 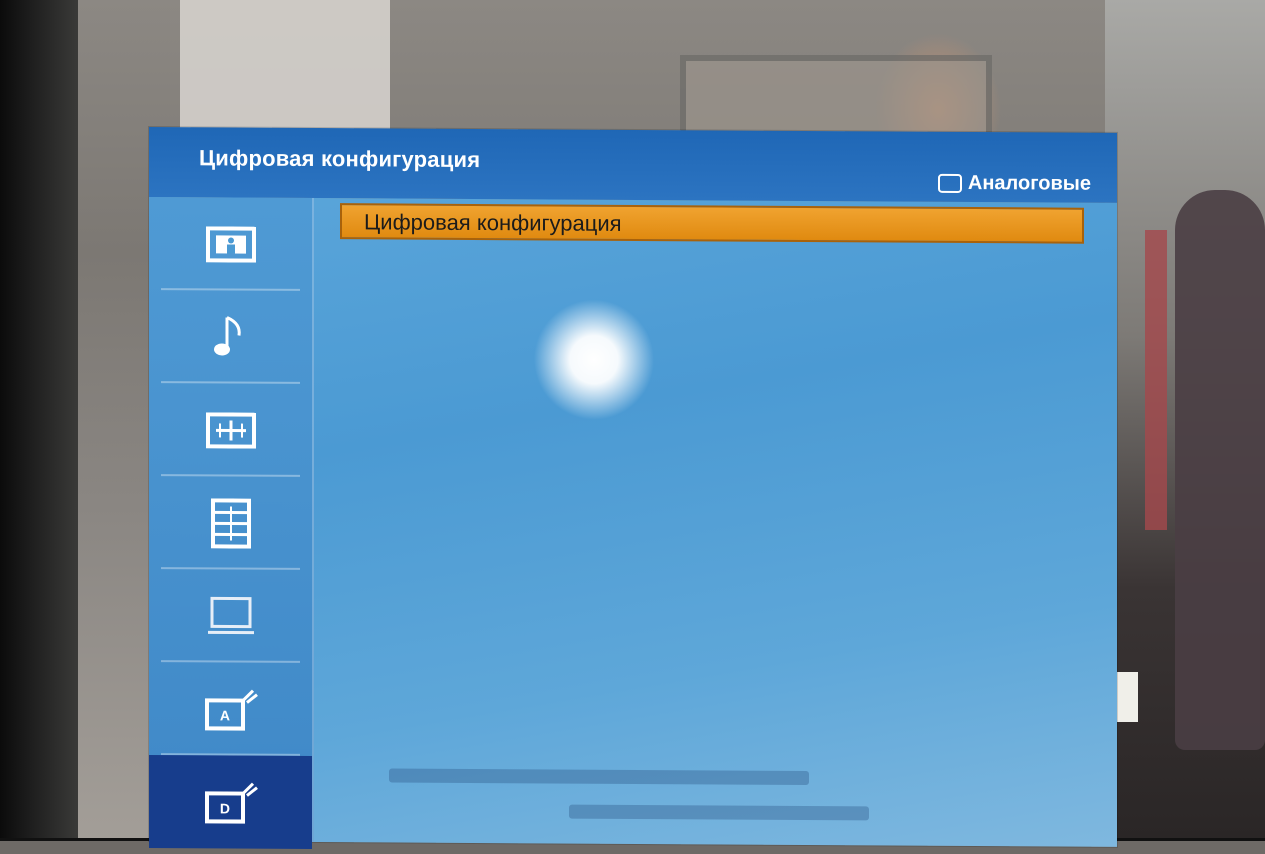 I want to click on svg-text: D, so click(x=224, y=808).